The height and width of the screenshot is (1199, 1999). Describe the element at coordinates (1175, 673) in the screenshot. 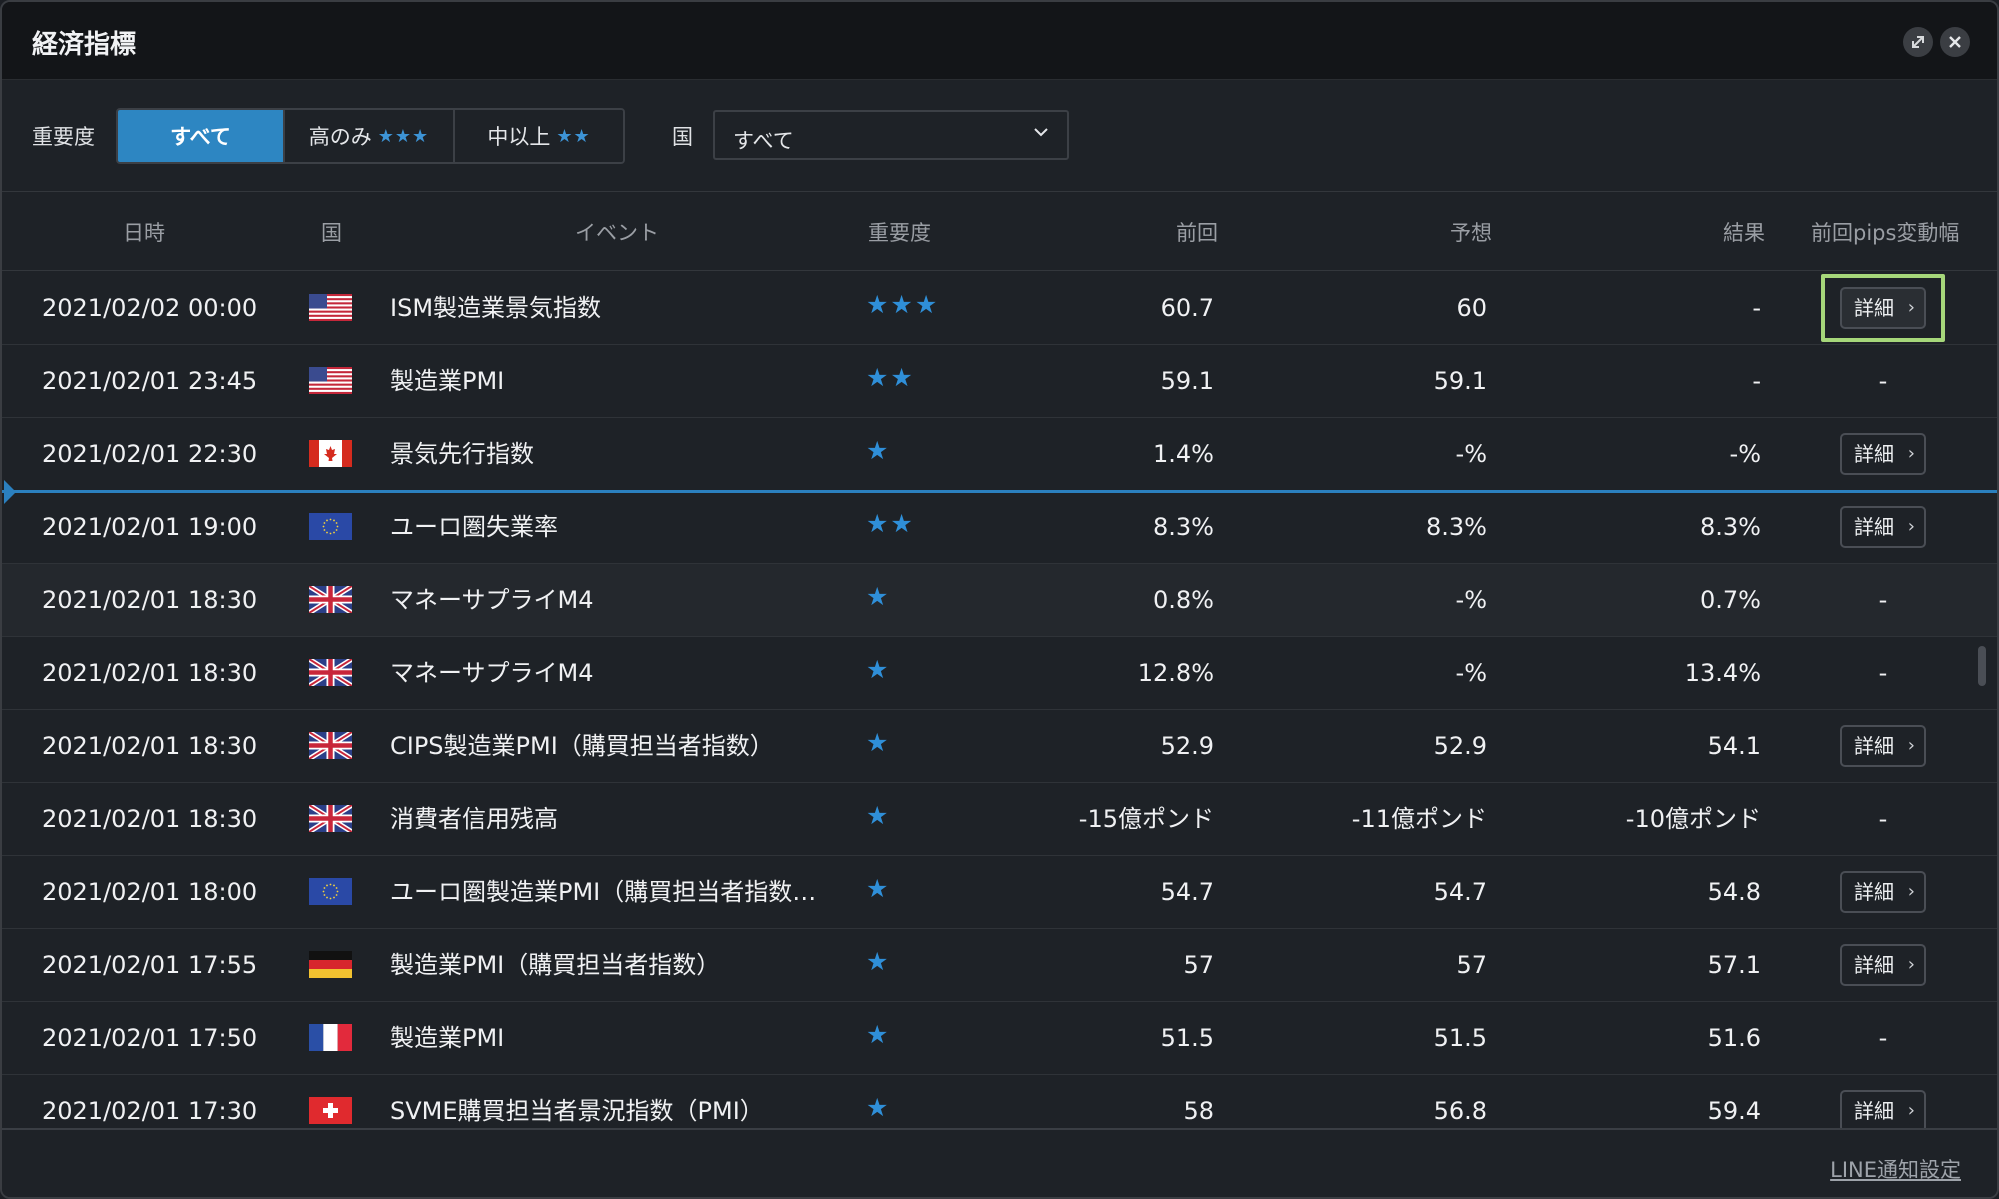

I see `row-previous: 12.8%` at that location.